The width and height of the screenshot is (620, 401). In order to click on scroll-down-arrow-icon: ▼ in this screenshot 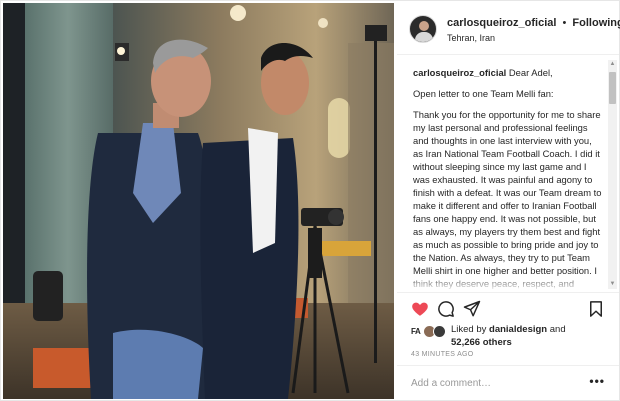, I will do `click(612, 284)`.